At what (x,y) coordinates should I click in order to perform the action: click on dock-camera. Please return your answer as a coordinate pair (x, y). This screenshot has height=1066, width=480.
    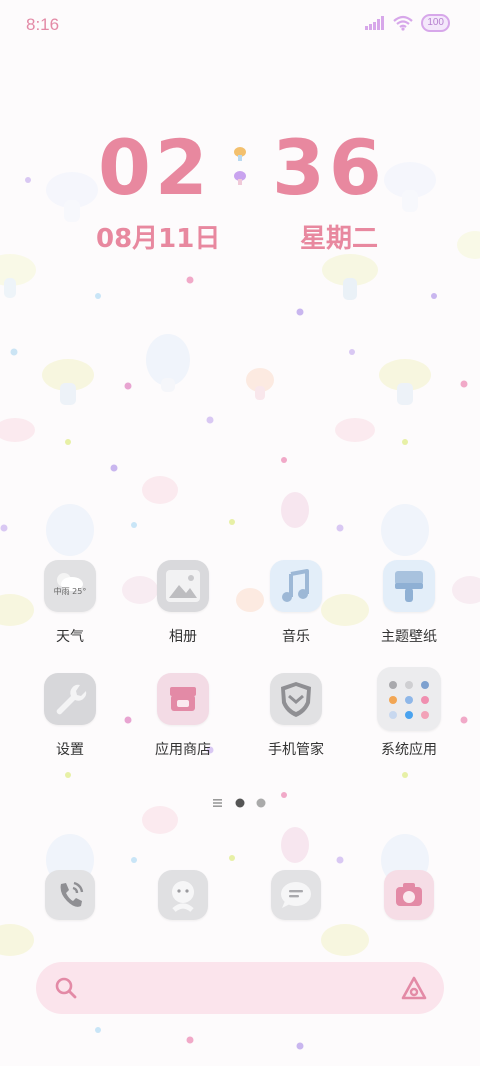
    Looking at the image, I should click on (409, 895).